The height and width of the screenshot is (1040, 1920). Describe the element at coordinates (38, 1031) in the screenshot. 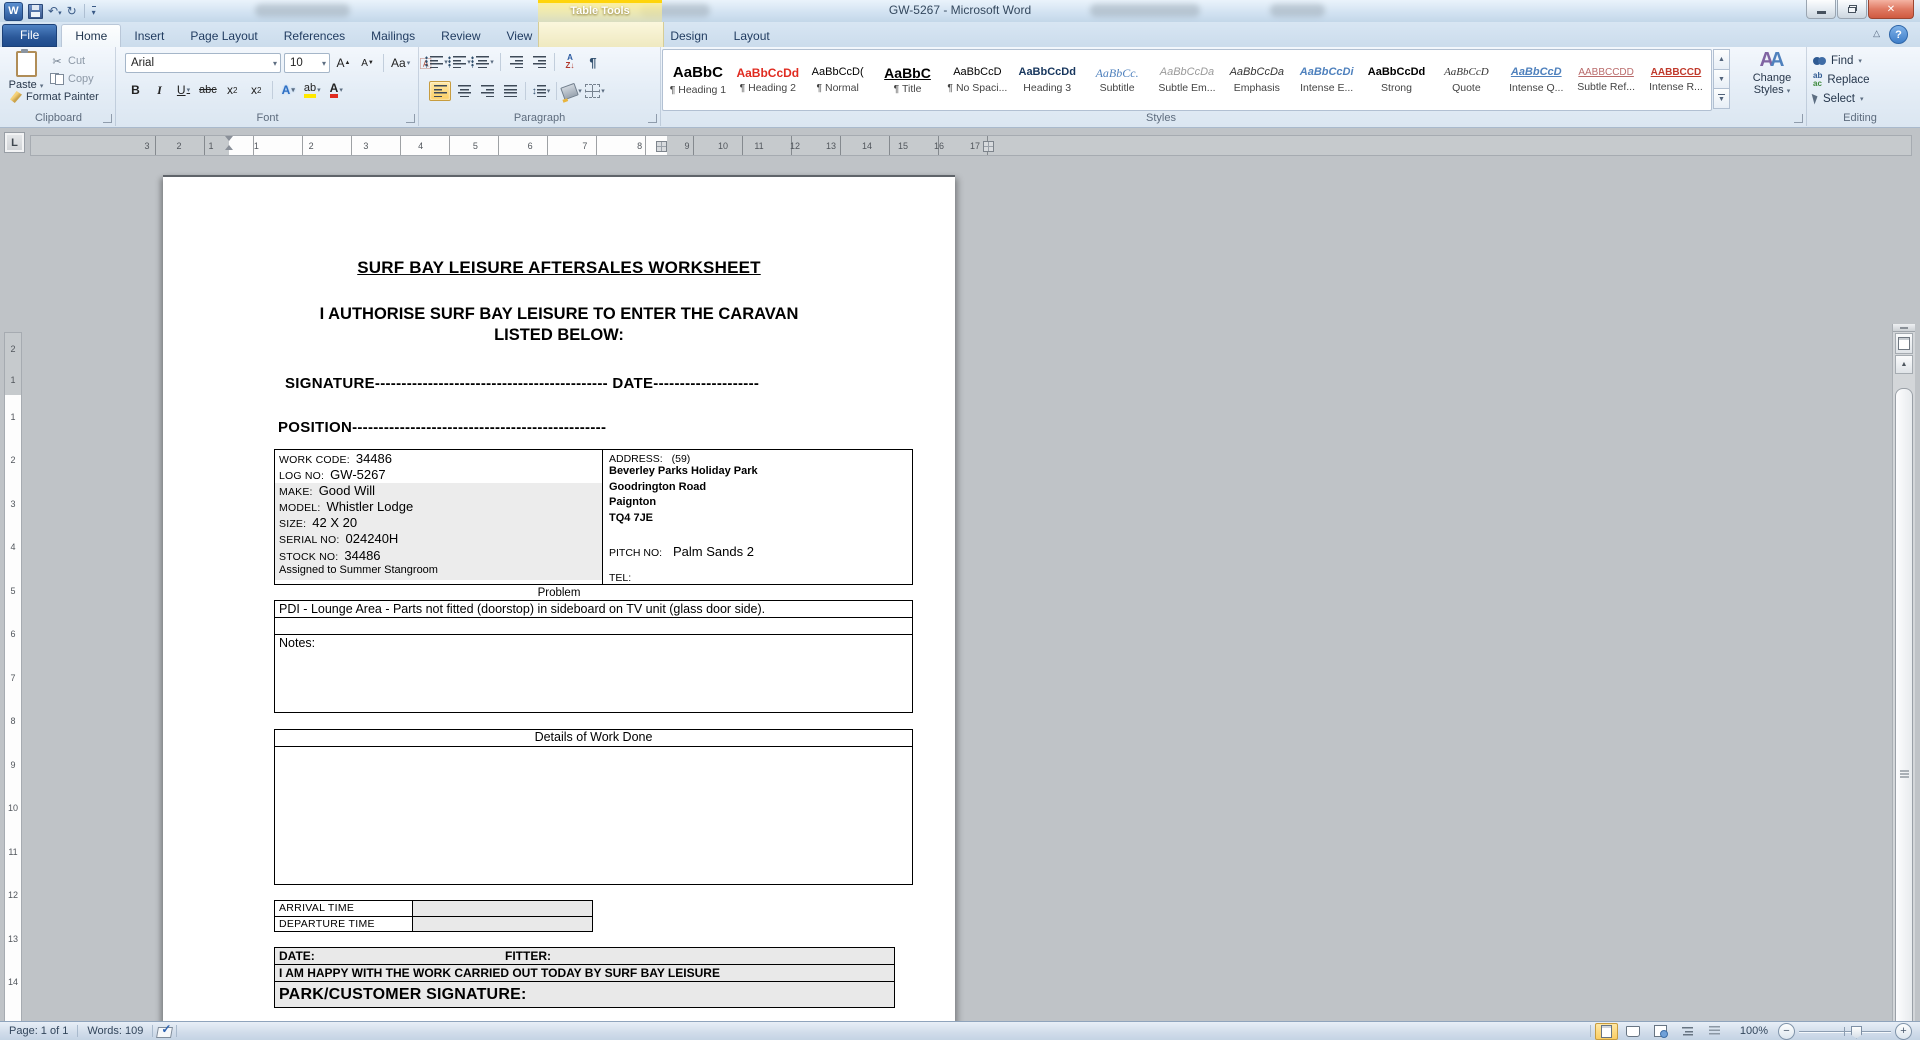

I see `page-count: Page: 1 of 1` at that location.